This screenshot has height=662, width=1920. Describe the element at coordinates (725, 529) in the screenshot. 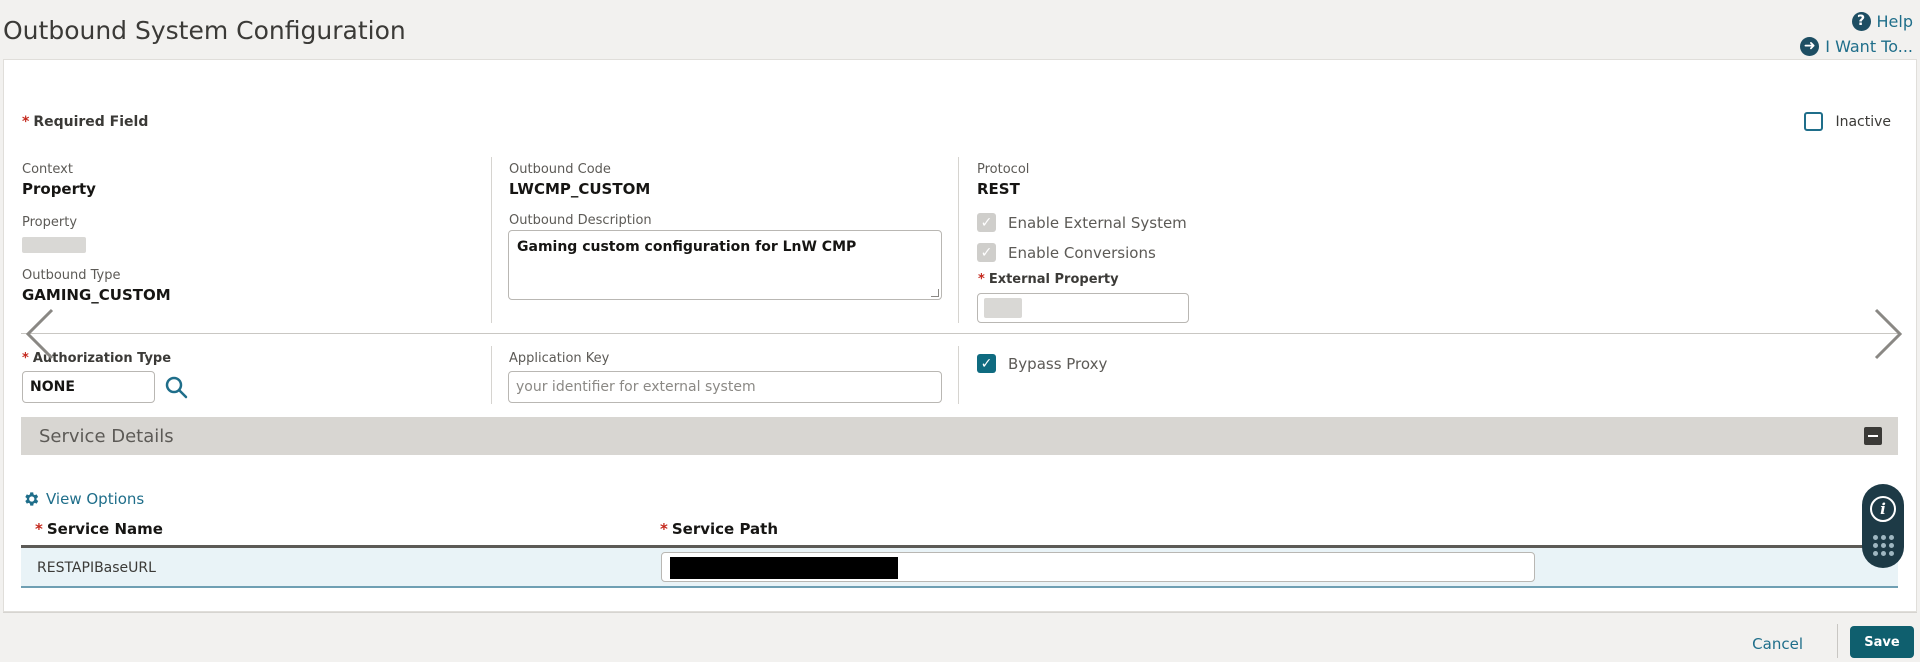

I see `service-path-header-label: Service Path` at that location.